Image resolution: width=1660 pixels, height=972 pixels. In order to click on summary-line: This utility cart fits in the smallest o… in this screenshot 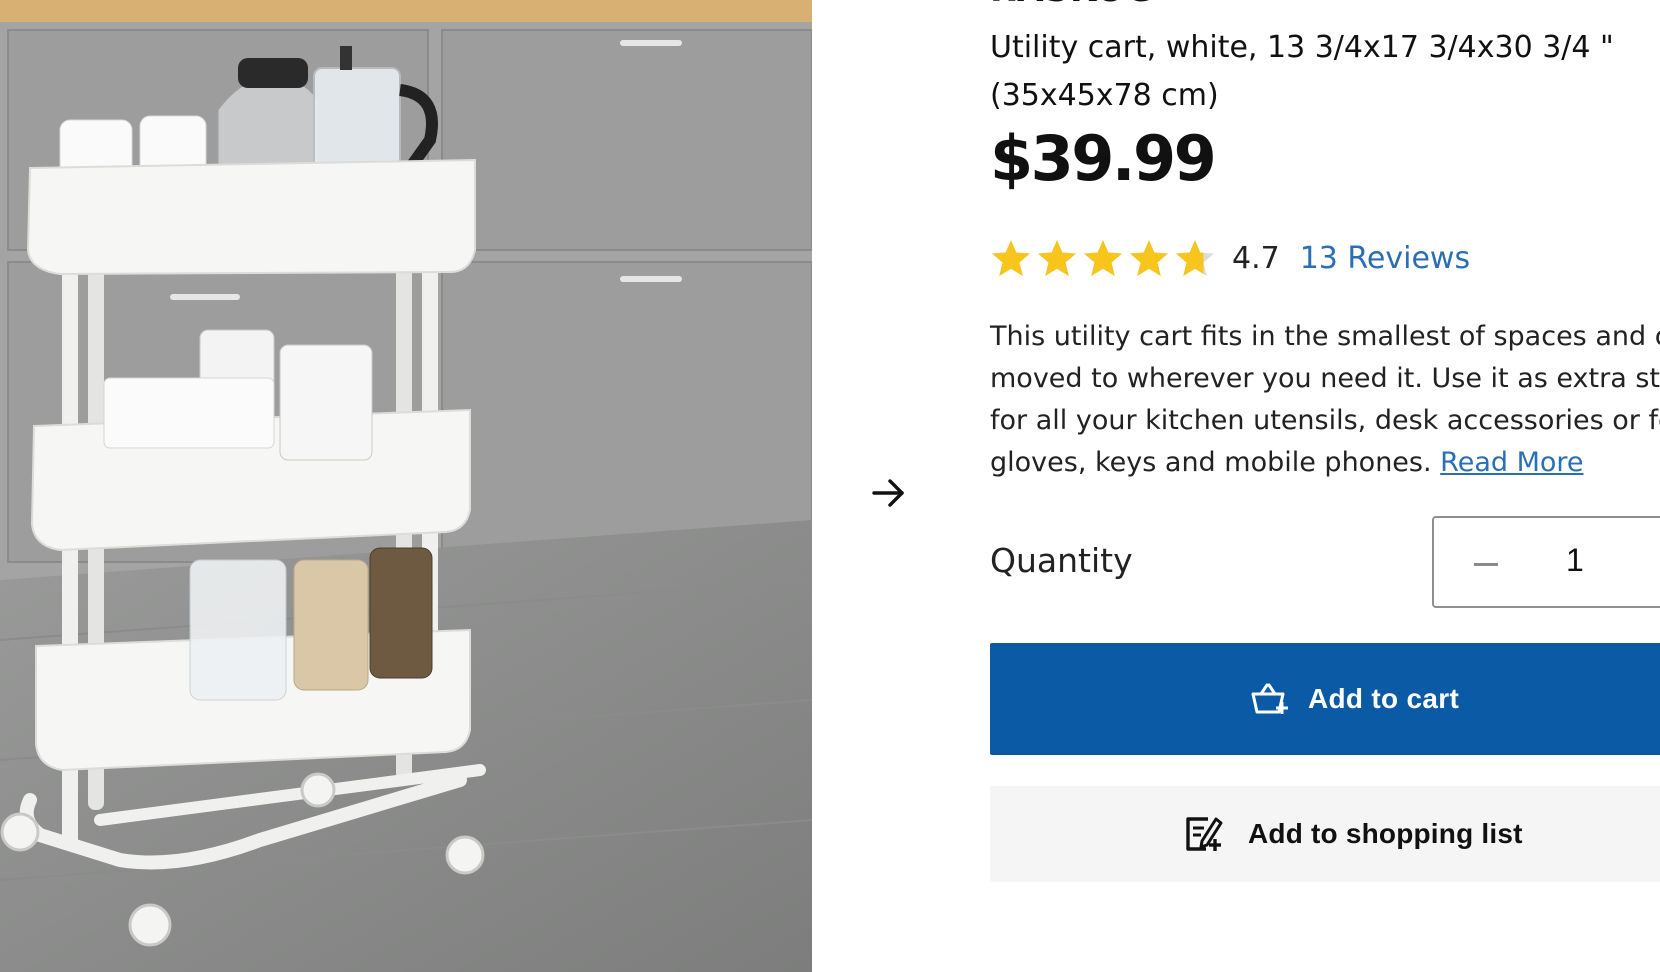, I will do `click(1325, 336)`.